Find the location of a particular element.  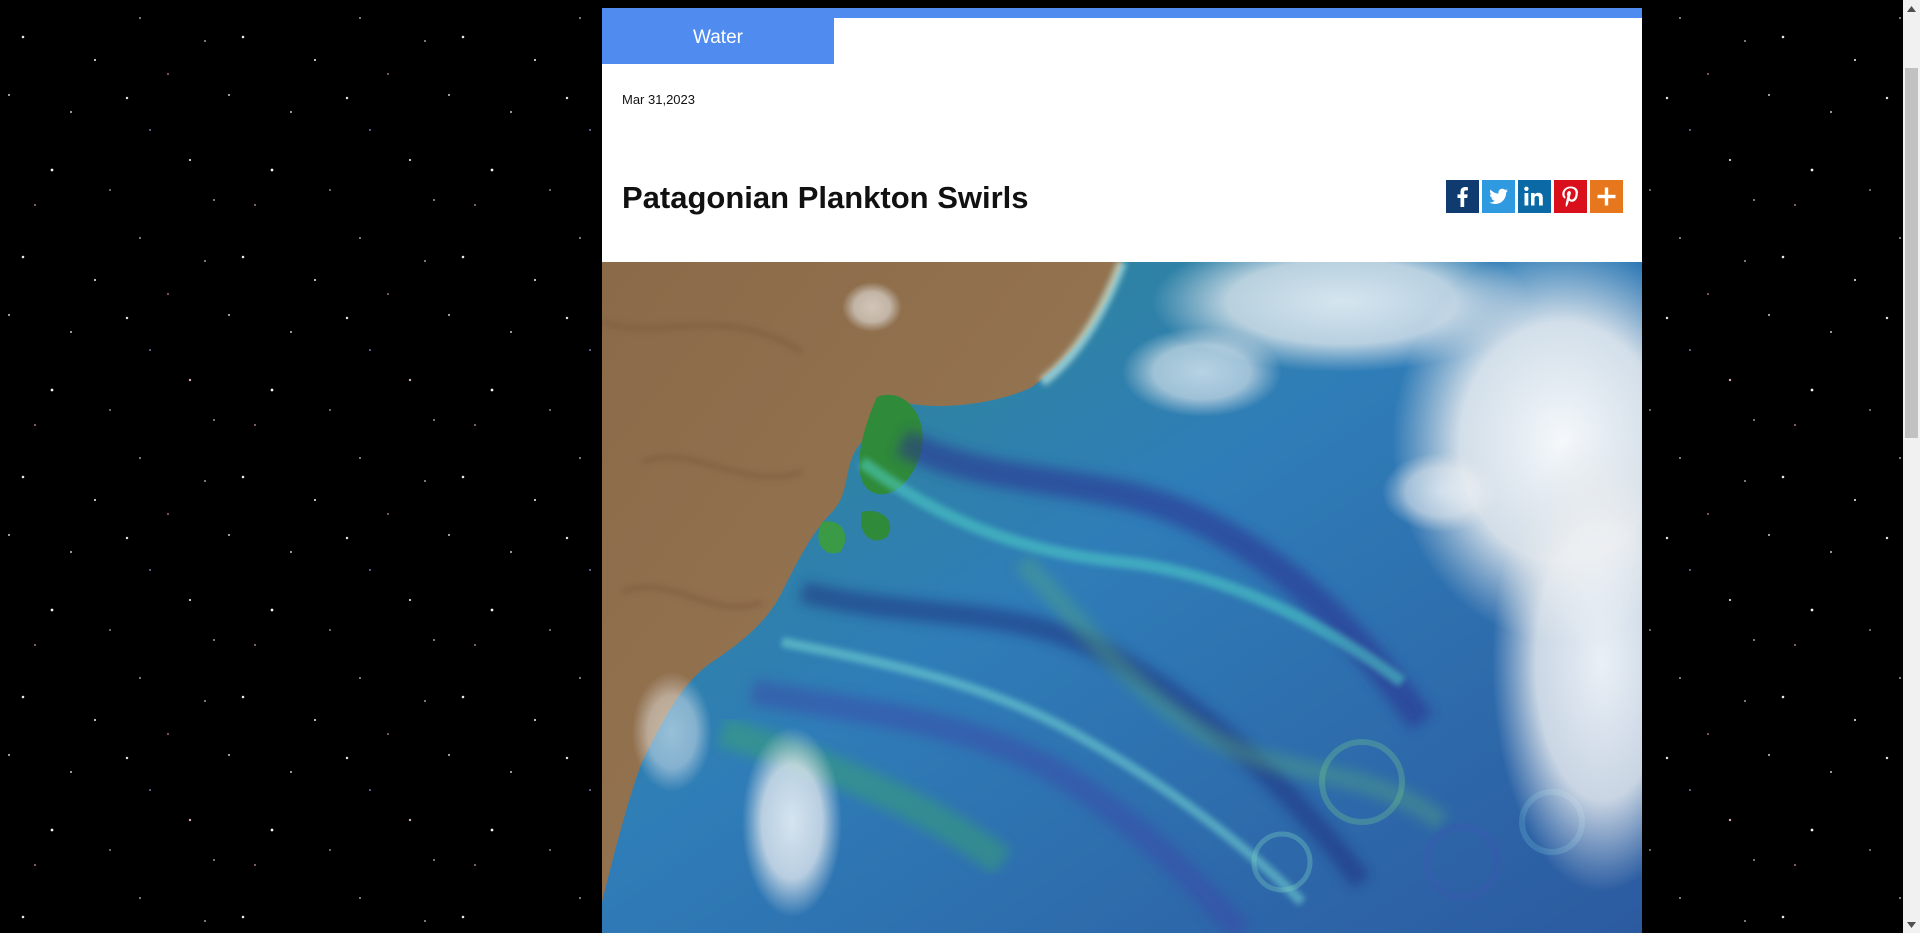

facebook-share-button is located at coordinates (1462, 196).